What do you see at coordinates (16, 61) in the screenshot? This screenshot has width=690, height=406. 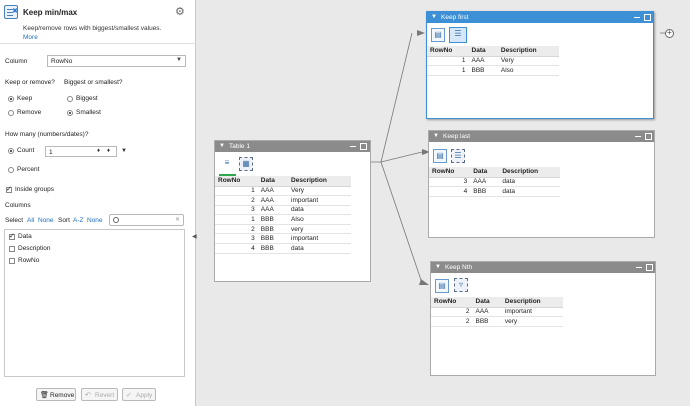 I see `column-label: Column` at bounding box center [16, 61].